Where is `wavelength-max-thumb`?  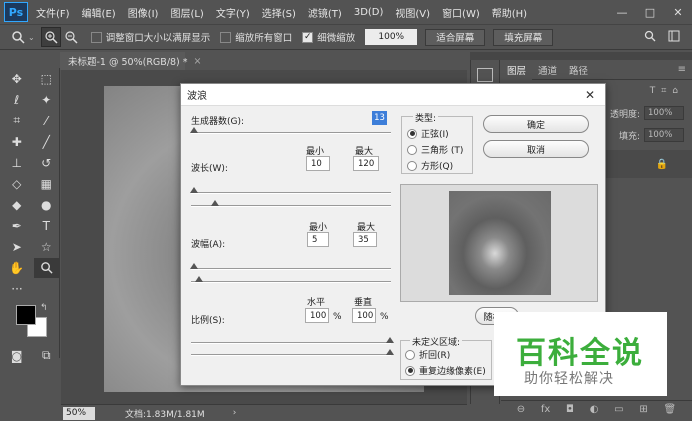 wavelength-max-thumb is located at coordinates (215, 203).